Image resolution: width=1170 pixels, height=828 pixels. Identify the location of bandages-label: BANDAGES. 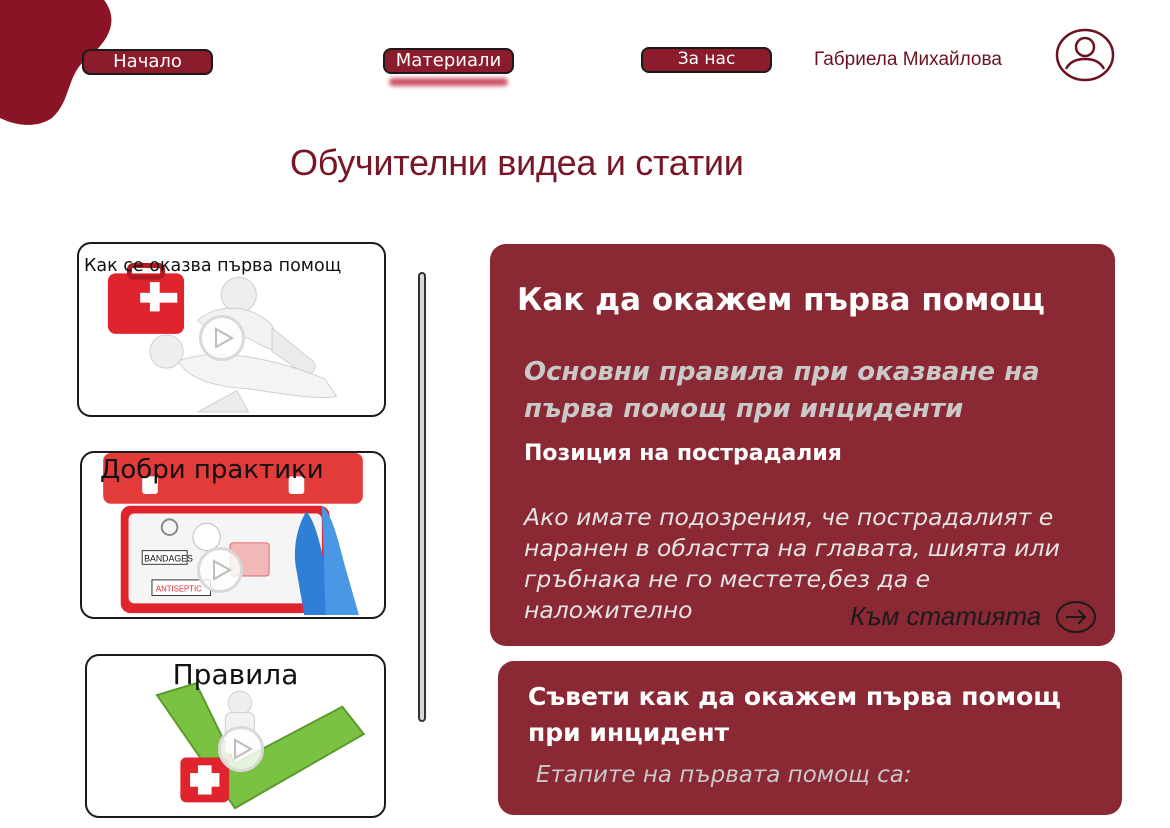
(168, 558).